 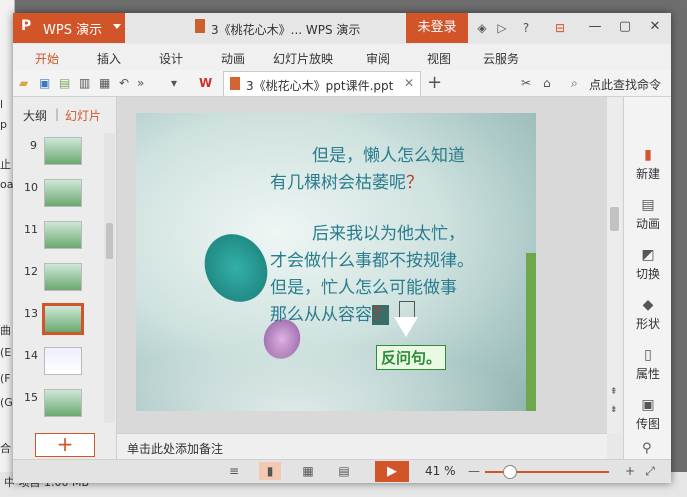 I want to click on redo-icon: », so click(x=144, y=83).